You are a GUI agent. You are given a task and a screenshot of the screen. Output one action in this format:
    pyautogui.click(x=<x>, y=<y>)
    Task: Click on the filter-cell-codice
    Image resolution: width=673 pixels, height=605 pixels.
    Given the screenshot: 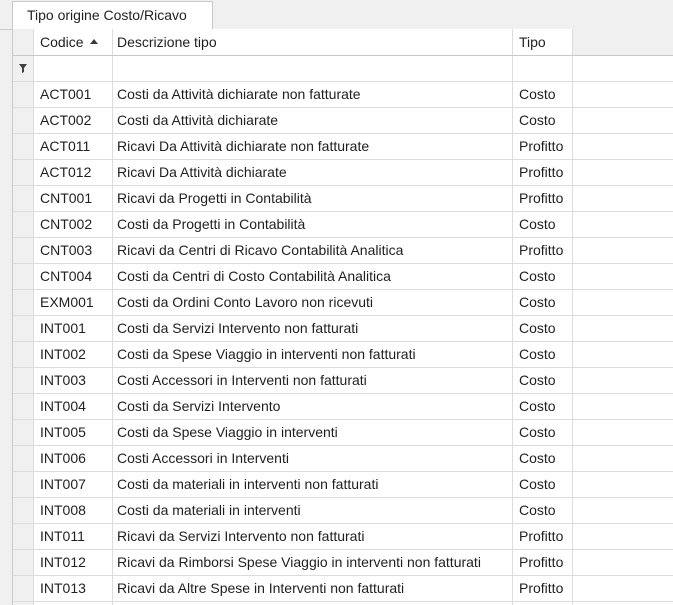 What is the action you would take?
    pyautogui.click(x=73, y=68)
    